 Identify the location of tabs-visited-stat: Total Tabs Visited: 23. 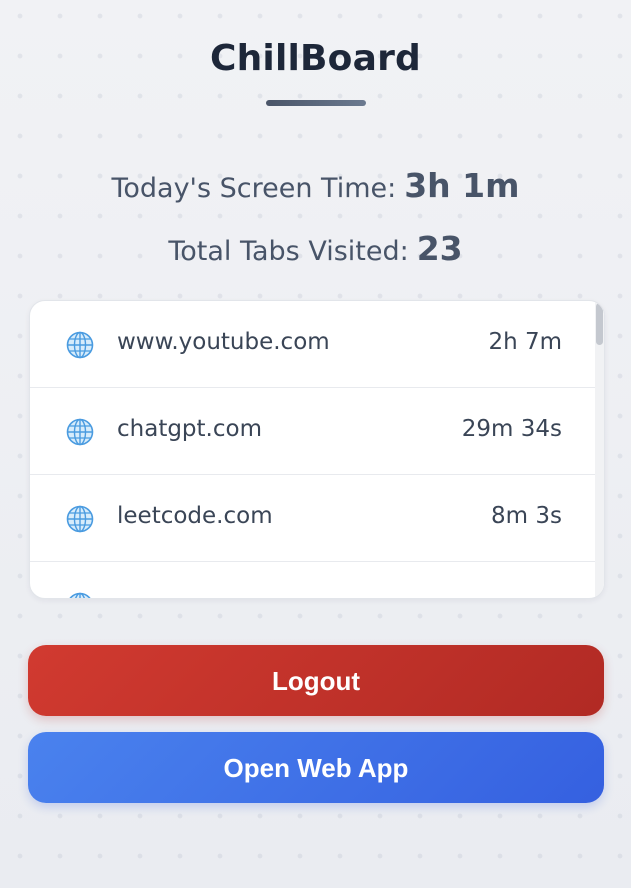
(315, 248).